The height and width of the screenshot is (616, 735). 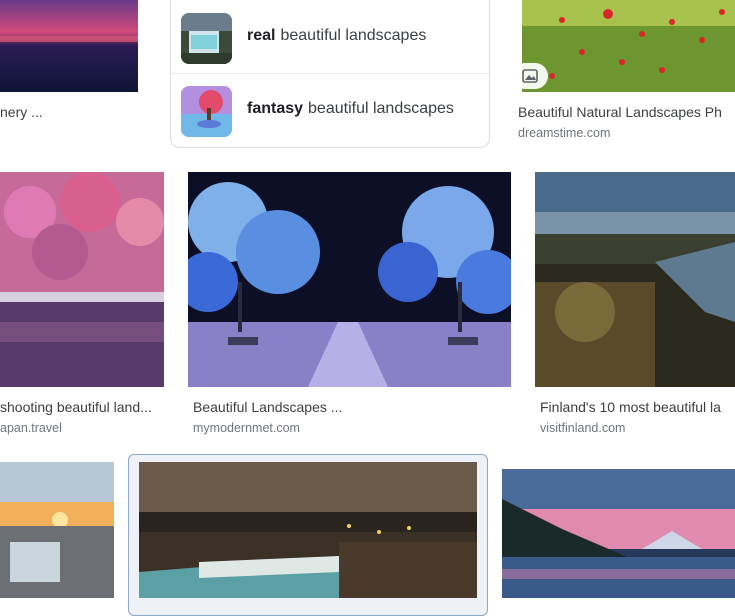 I want to click on sunset-falls-image, so click(x=57, y=530).